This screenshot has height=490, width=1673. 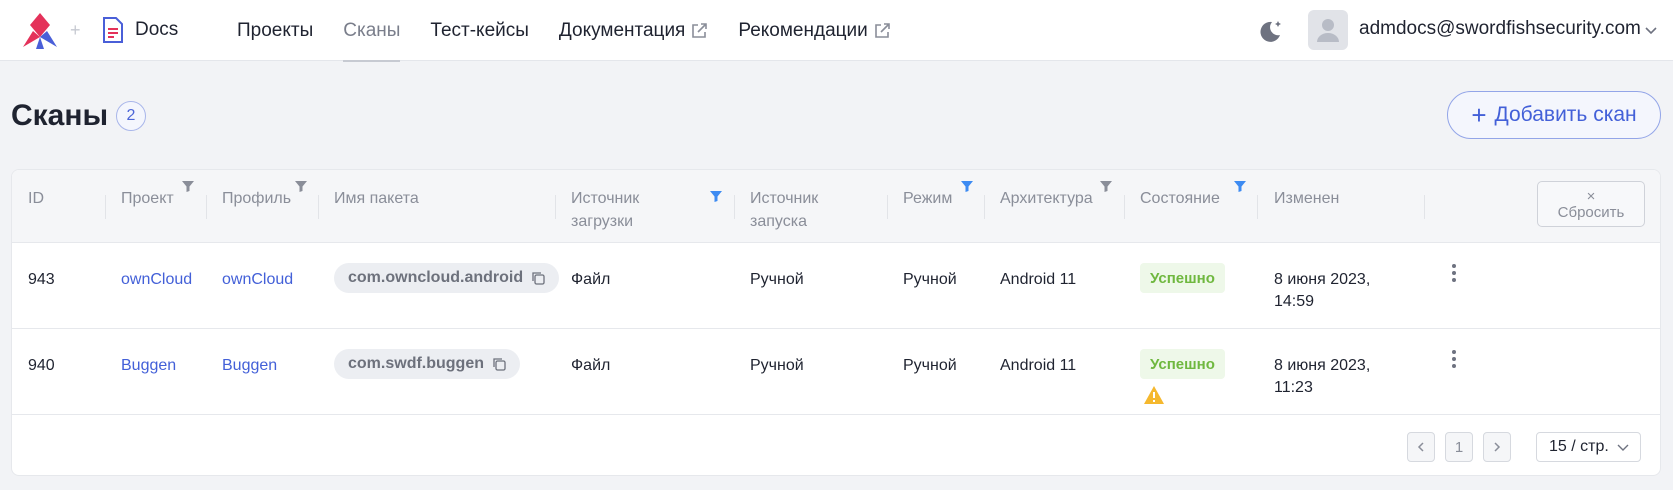 What do you see at coordinates (60, 115) in the screenshot?
I see `page-title: Сканы` at bounding box center [60, 115].